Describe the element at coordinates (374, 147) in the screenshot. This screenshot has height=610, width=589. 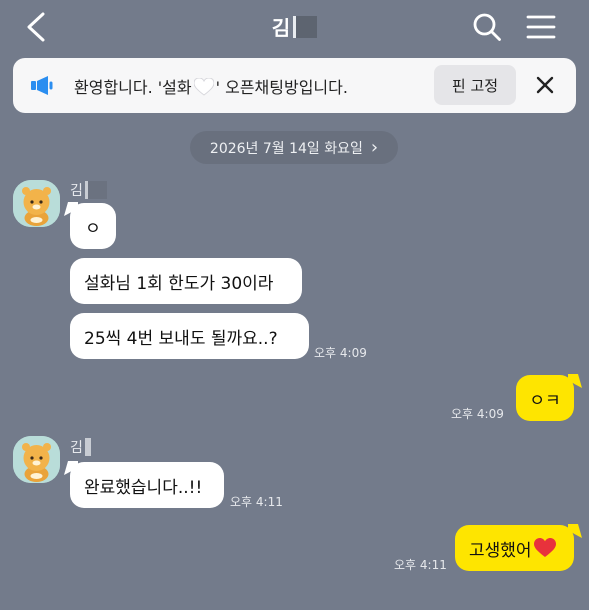
I see `chevron-right-icon: ›` at that location.